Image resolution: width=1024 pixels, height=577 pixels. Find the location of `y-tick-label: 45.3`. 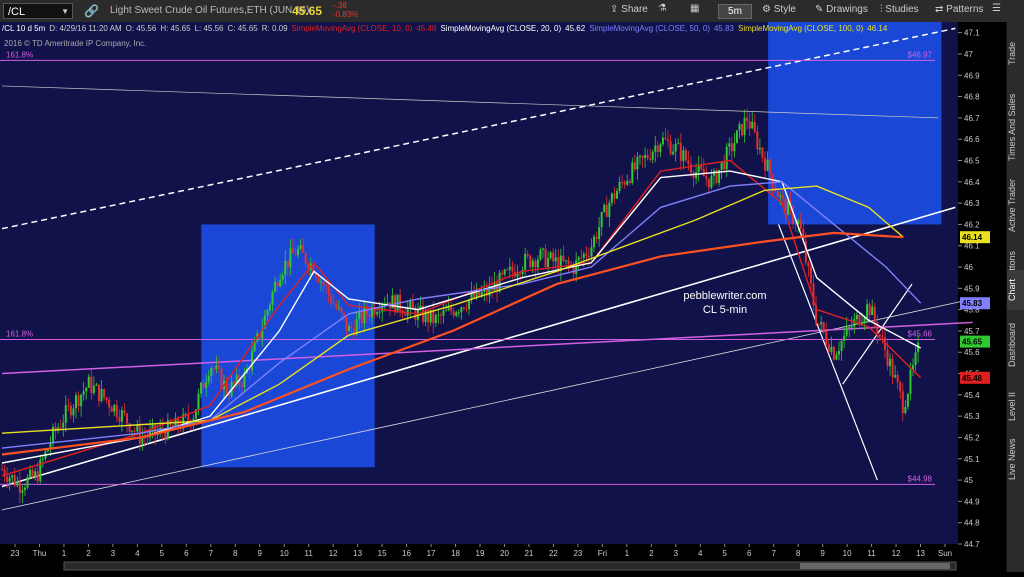

y-tick-label: 45.3 is located at coordinates (972, 416).